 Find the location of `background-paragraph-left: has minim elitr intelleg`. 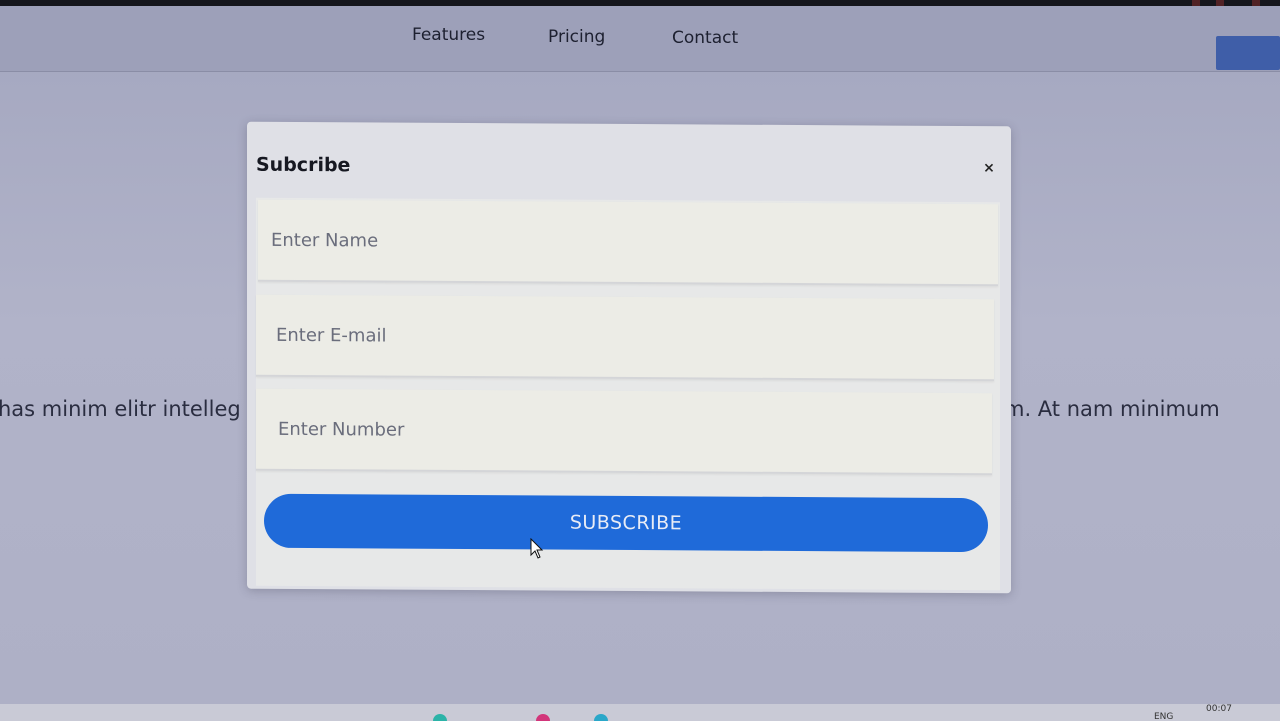

background-paragraph-left: has minim elitr intelleg is located at coordinates (120, 409).